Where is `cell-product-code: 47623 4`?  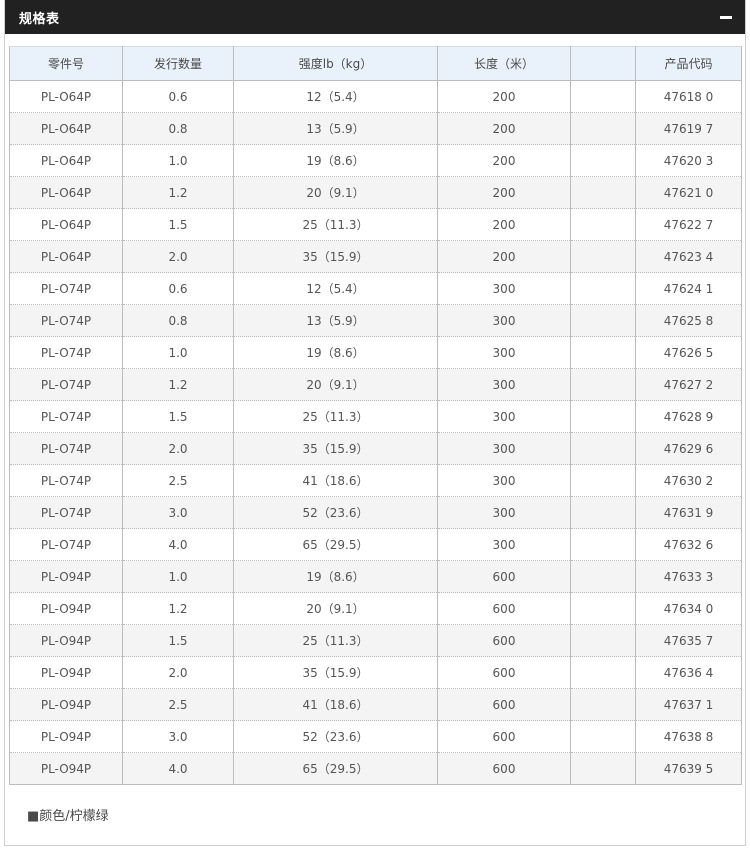 cell-product-code: 47623 4 is located at coordinates (688, 256).